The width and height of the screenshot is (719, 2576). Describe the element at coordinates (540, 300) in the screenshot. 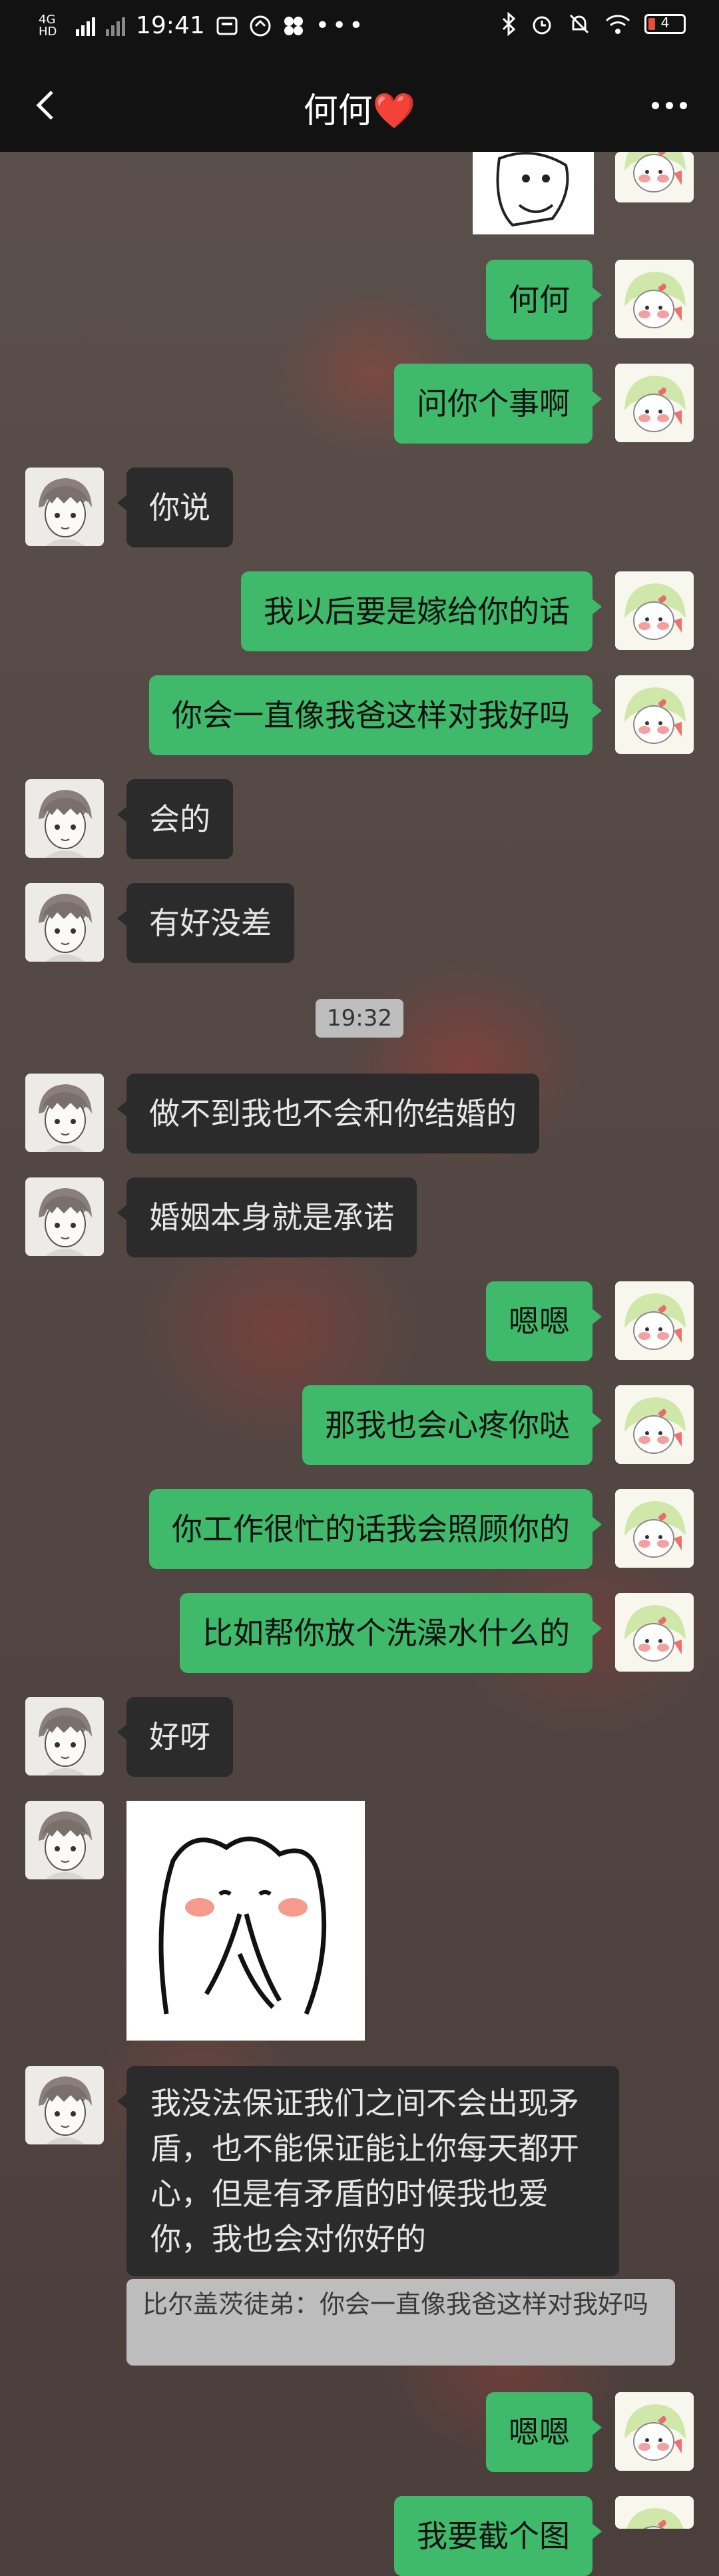

I see `message-text: 何何` at that location.